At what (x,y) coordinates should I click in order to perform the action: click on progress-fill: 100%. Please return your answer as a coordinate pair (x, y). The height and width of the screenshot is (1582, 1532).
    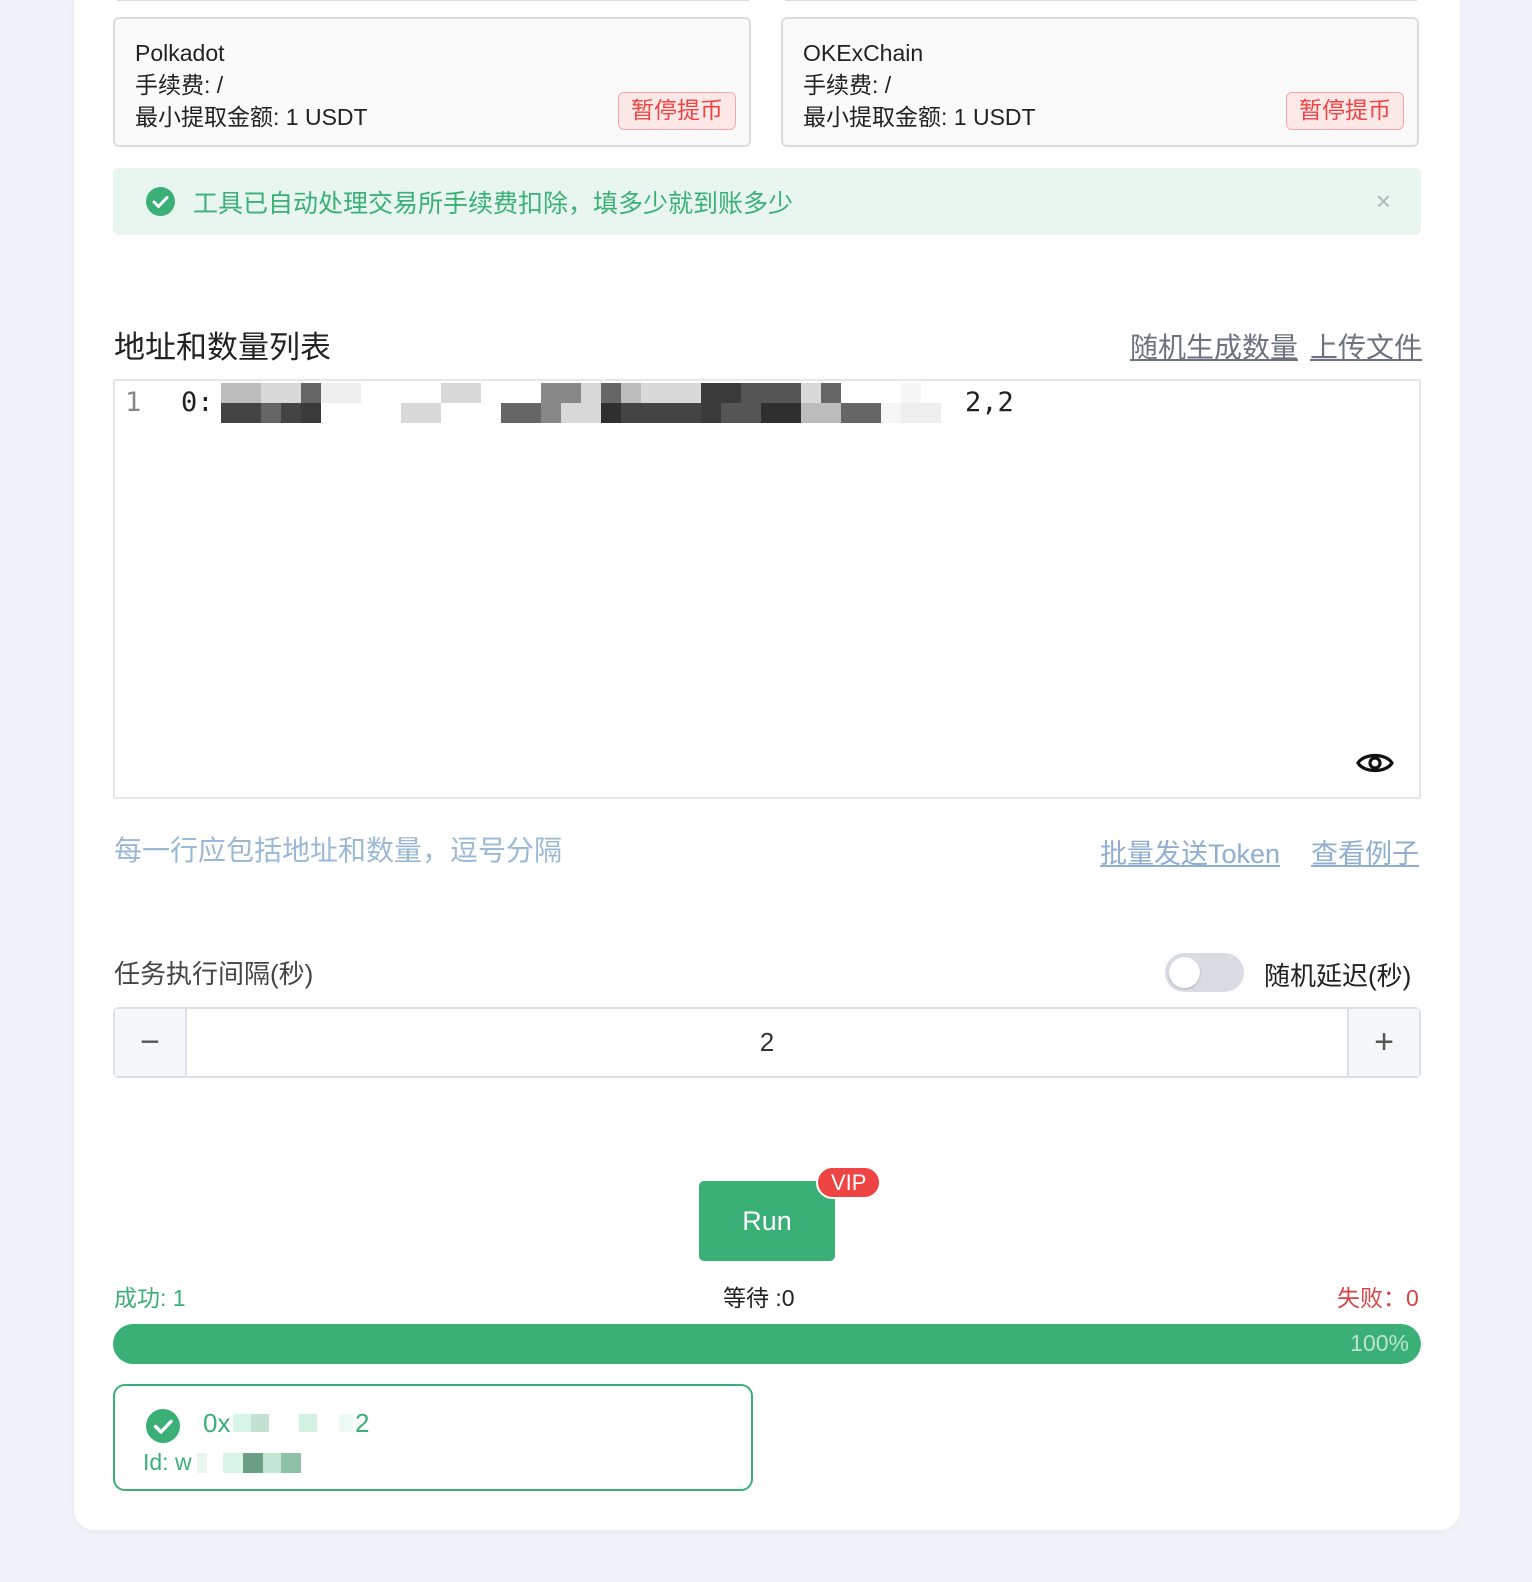
    Looking at the image, I should click on (767, 1344).